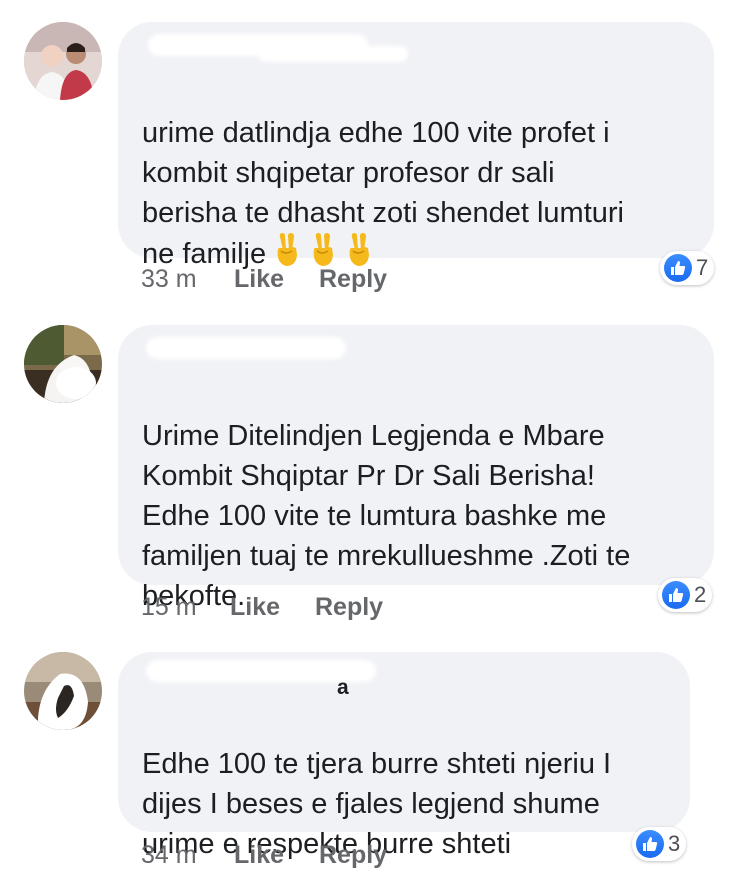 The image size is (750, 883). I want to click on author-name-redacted, so click(246, 348).